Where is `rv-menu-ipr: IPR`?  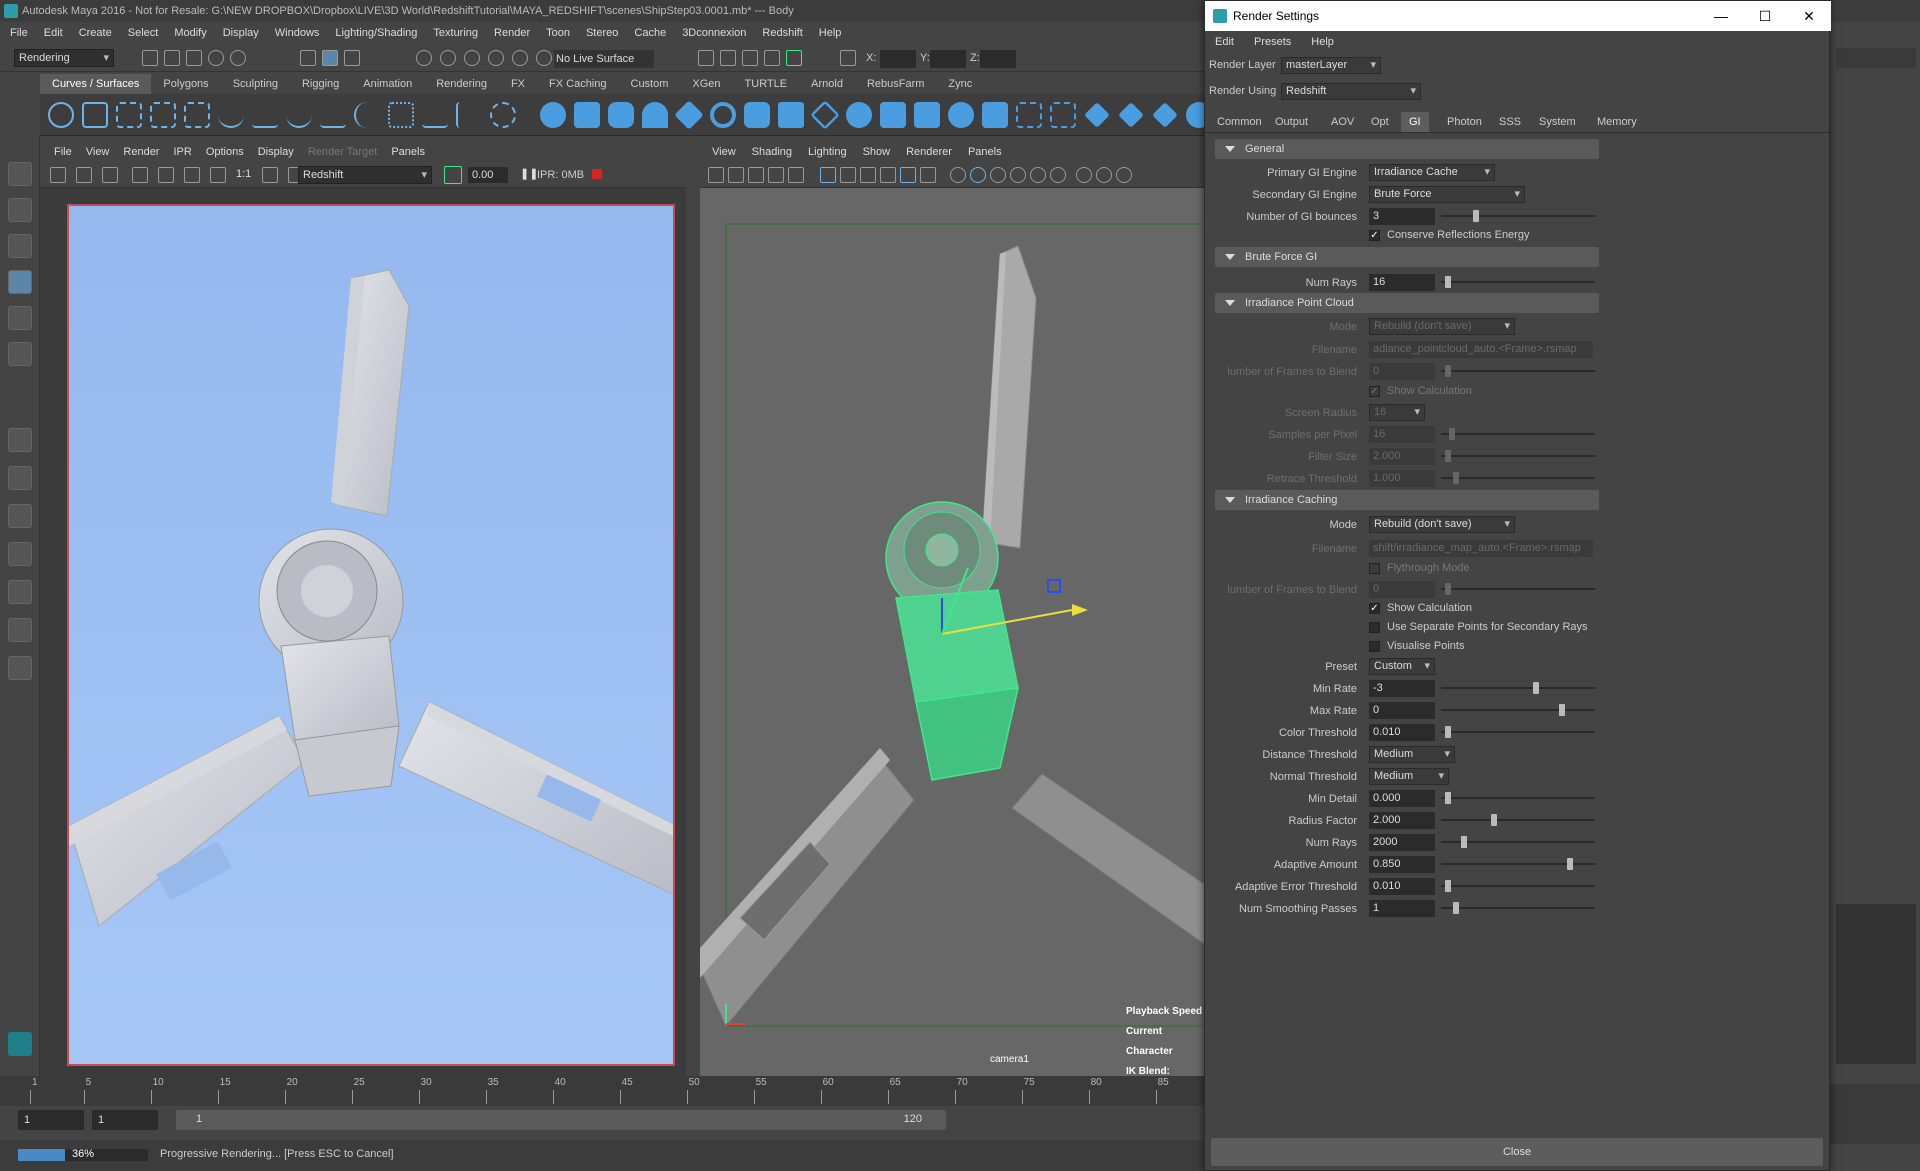 rv-menu-ipr: IPR is located at coordinates (182, 152).